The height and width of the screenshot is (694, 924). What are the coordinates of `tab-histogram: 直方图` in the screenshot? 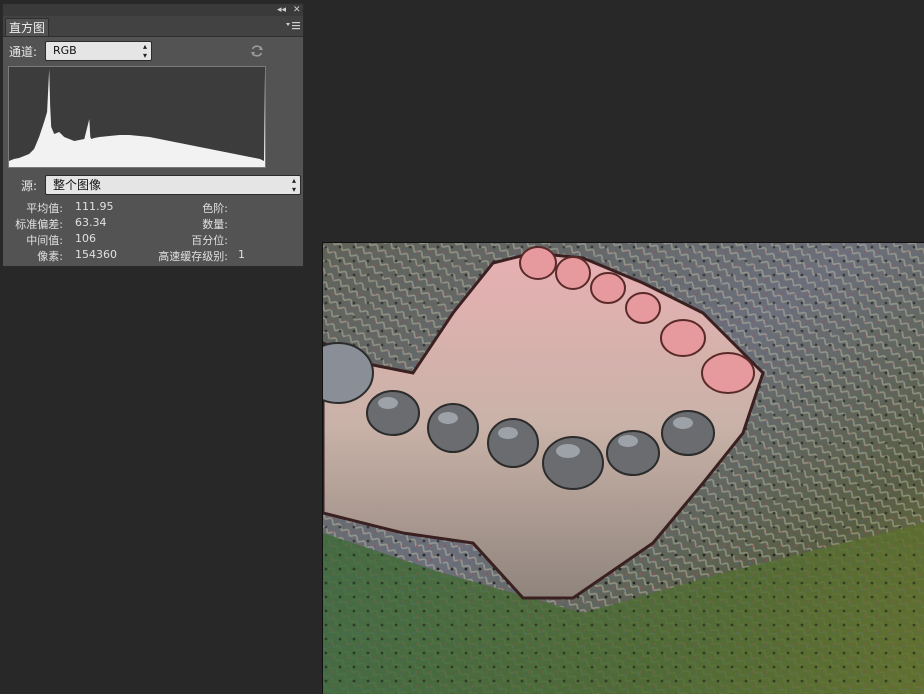 It's located at (27, 27).